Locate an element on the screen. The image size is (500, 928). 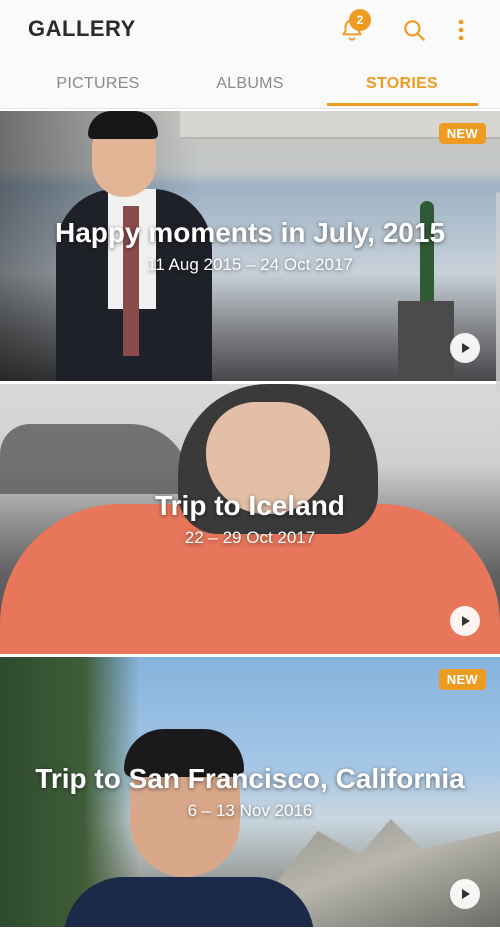
notification-badge: 2 is located at coordinates (360, 20).